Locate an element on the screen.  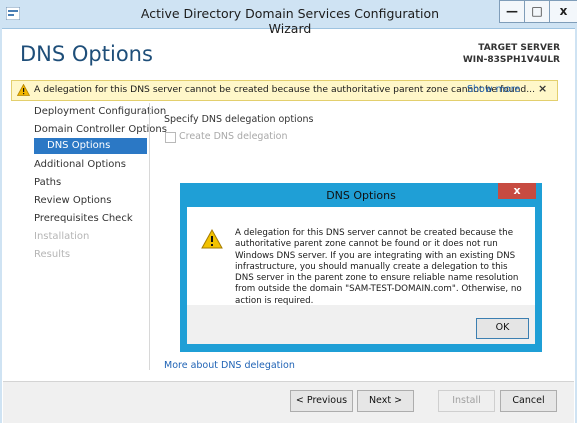
dialog-title: DNS Options is located at coordinates (361, 195).